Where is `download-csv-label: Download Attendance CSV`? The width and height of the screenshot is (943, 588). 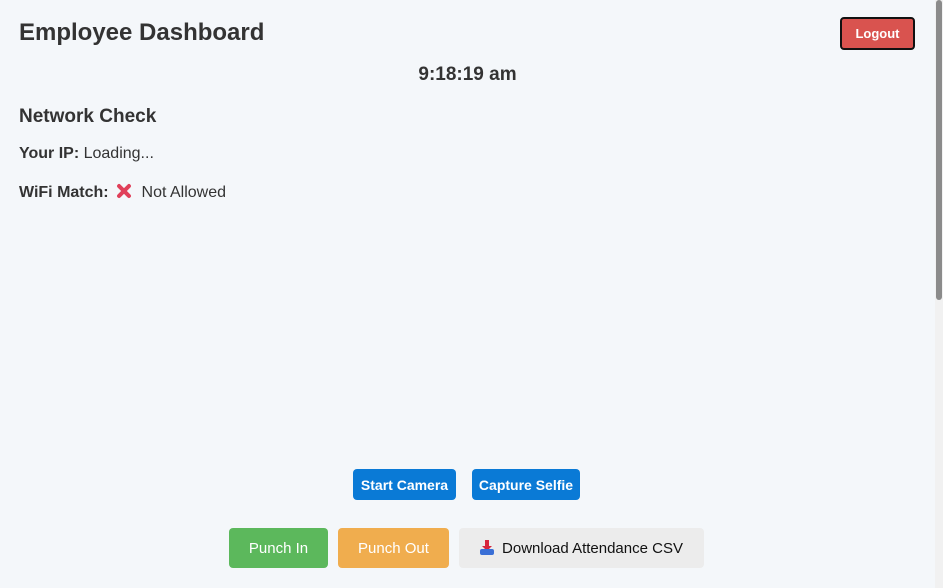 download-csv-label: Download Attendance CSV is located at coordinates (592, 548).